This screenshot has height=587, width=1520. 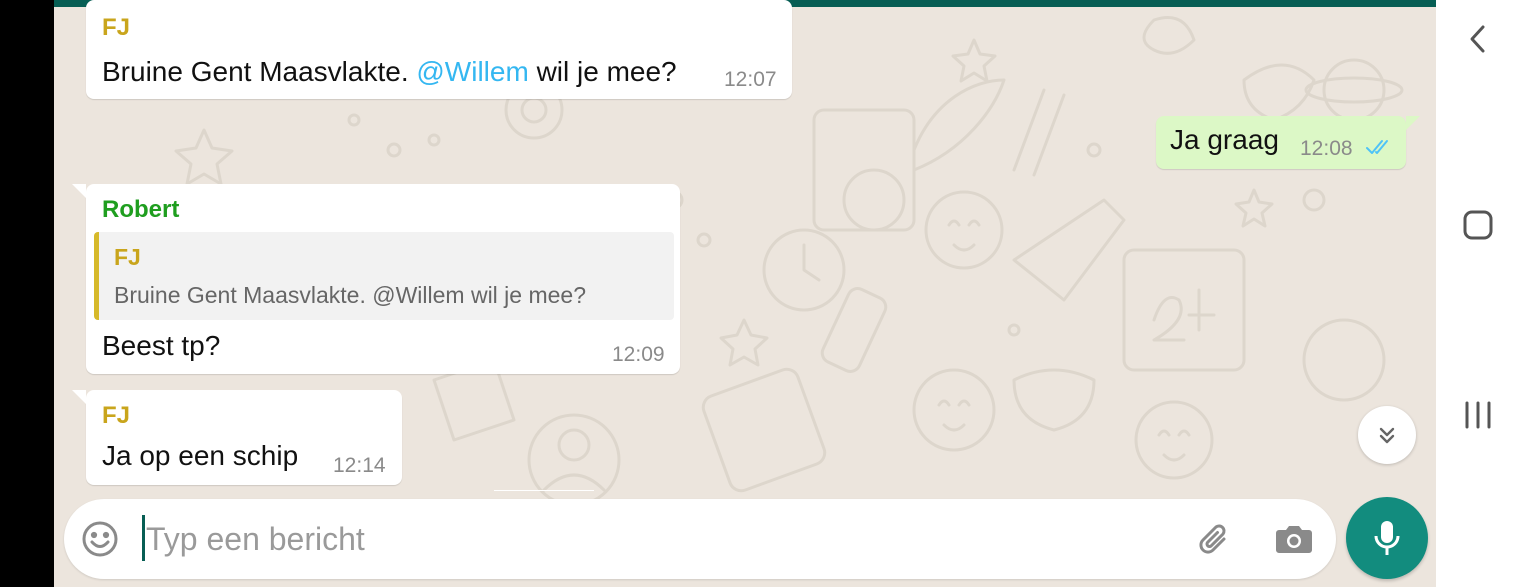 What do you see at coordinates (602, 71) in the screenshot?
I see `message-text-part: wil je mee?` at bounding box center [602, 71].